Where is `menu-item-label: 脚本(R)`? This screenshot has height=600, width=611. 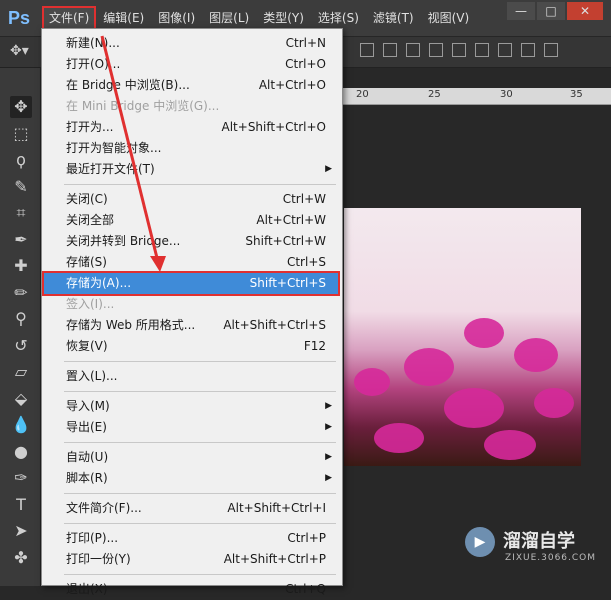
menu-item-label: 脚本(R) is located at coordinates (87, 478).